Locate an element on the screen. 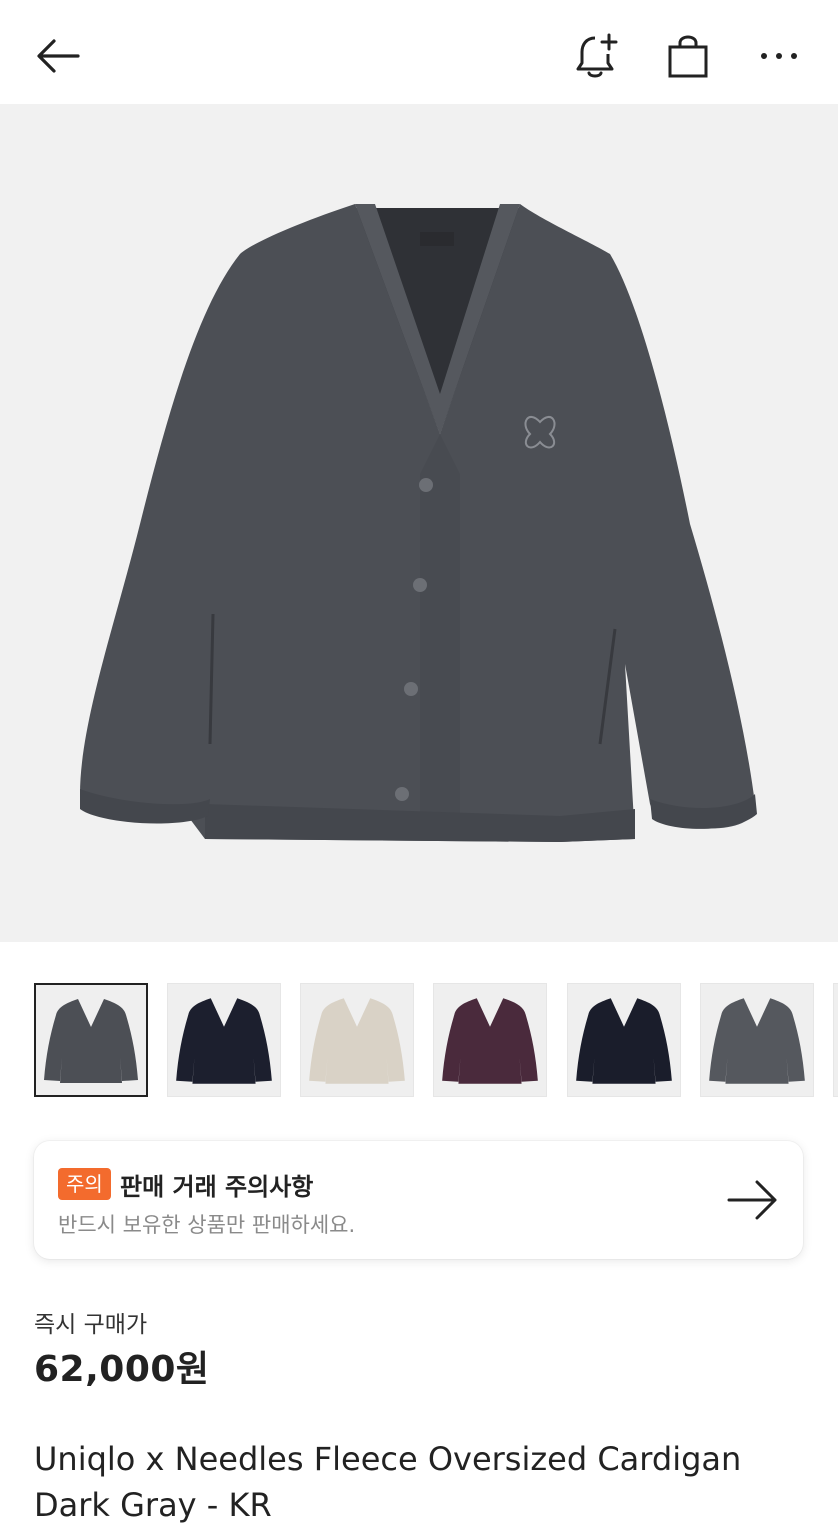 The height and width of the screenshot is (1528, 838). sale-notice-card: 주의 판매 거래 주의사항 반드시 보유한 상품만 판매하세요. is located at coordinates (418, 1200).